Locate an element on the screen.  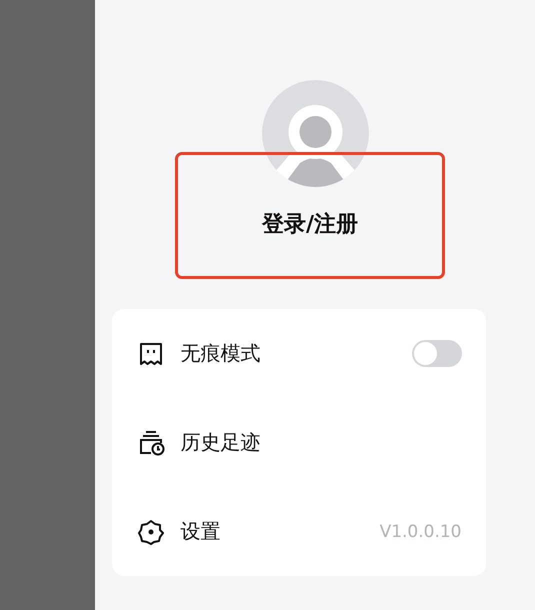
history-icon is located at coordinates (152, 443).